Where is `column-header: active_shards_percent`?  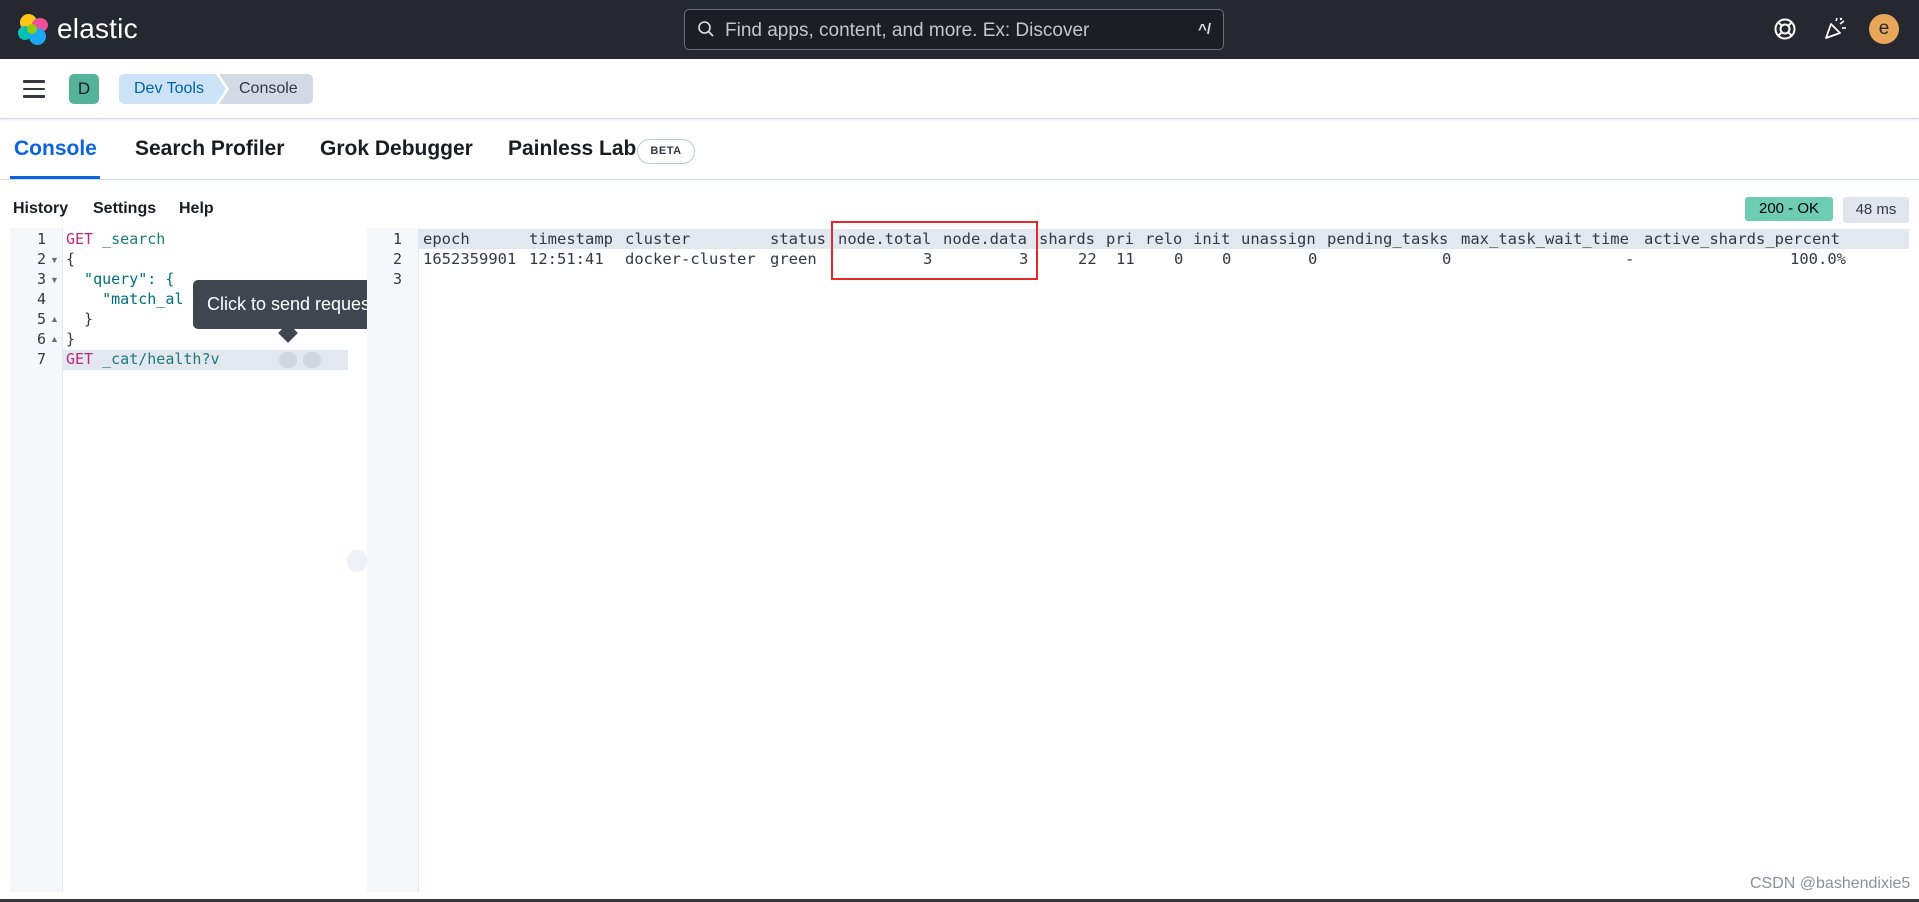 column-header: active_shards_percent is located at coordinates (1742, 239).